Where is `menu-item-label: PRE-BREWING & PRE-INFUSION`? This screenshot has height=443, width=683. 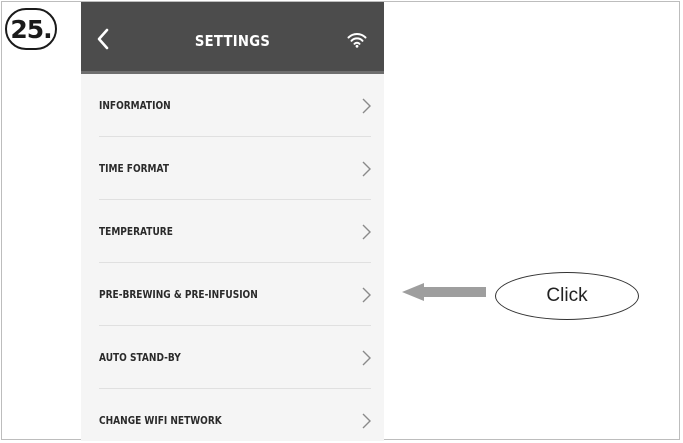 menu-item-label: PRE-BREWING & PRE-INFUSION is located at coordinates (178, 294).